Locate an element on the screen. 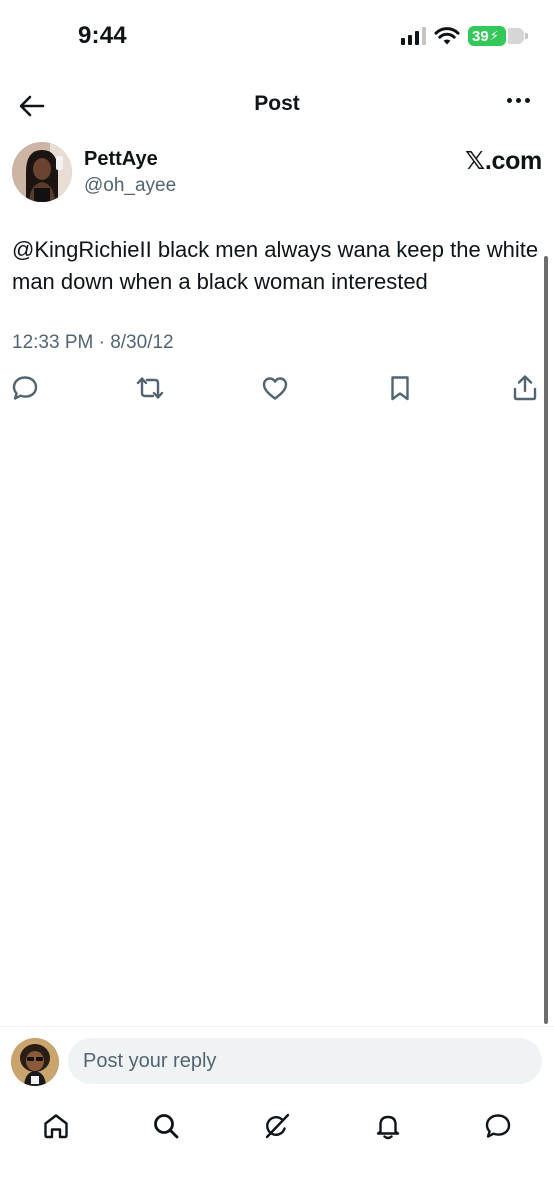 Image resolution: width=554 pixels, height=1200 pixels. post-actions is located at coordinates (277, 388).